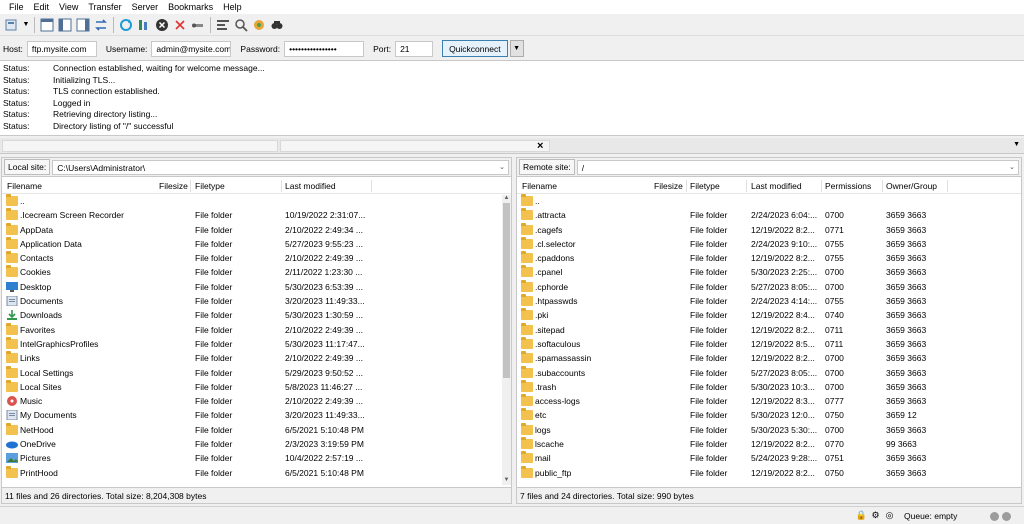 This screenshot has height=524, width=1024. I want to click on local-tree-collapsed, so click(140, 146).